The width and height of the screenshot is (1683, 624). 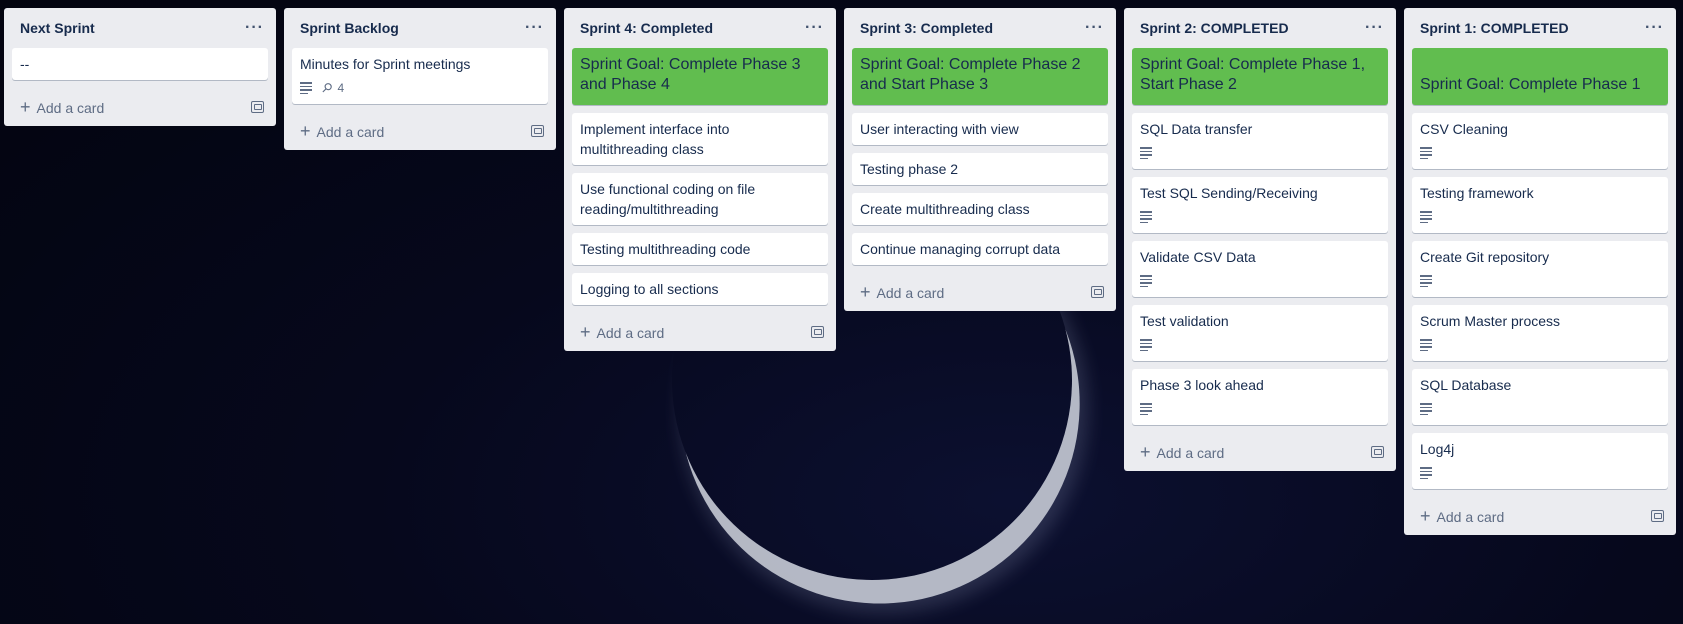 I want to click on list-header: Sprint 4: Completed ···, so click(x=700, y=28).